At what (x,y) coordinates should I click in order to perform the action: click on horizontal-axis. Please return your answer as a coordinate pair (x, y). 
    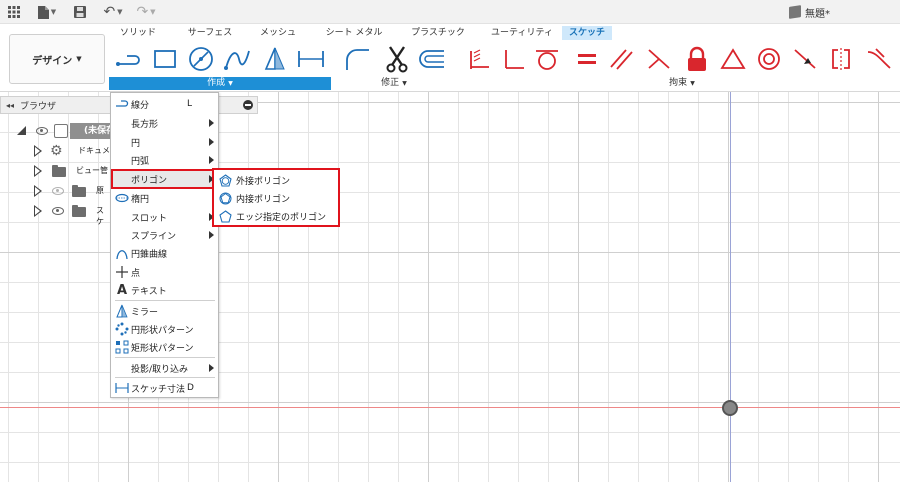
    Looking at the image, I should click on (450, 407).